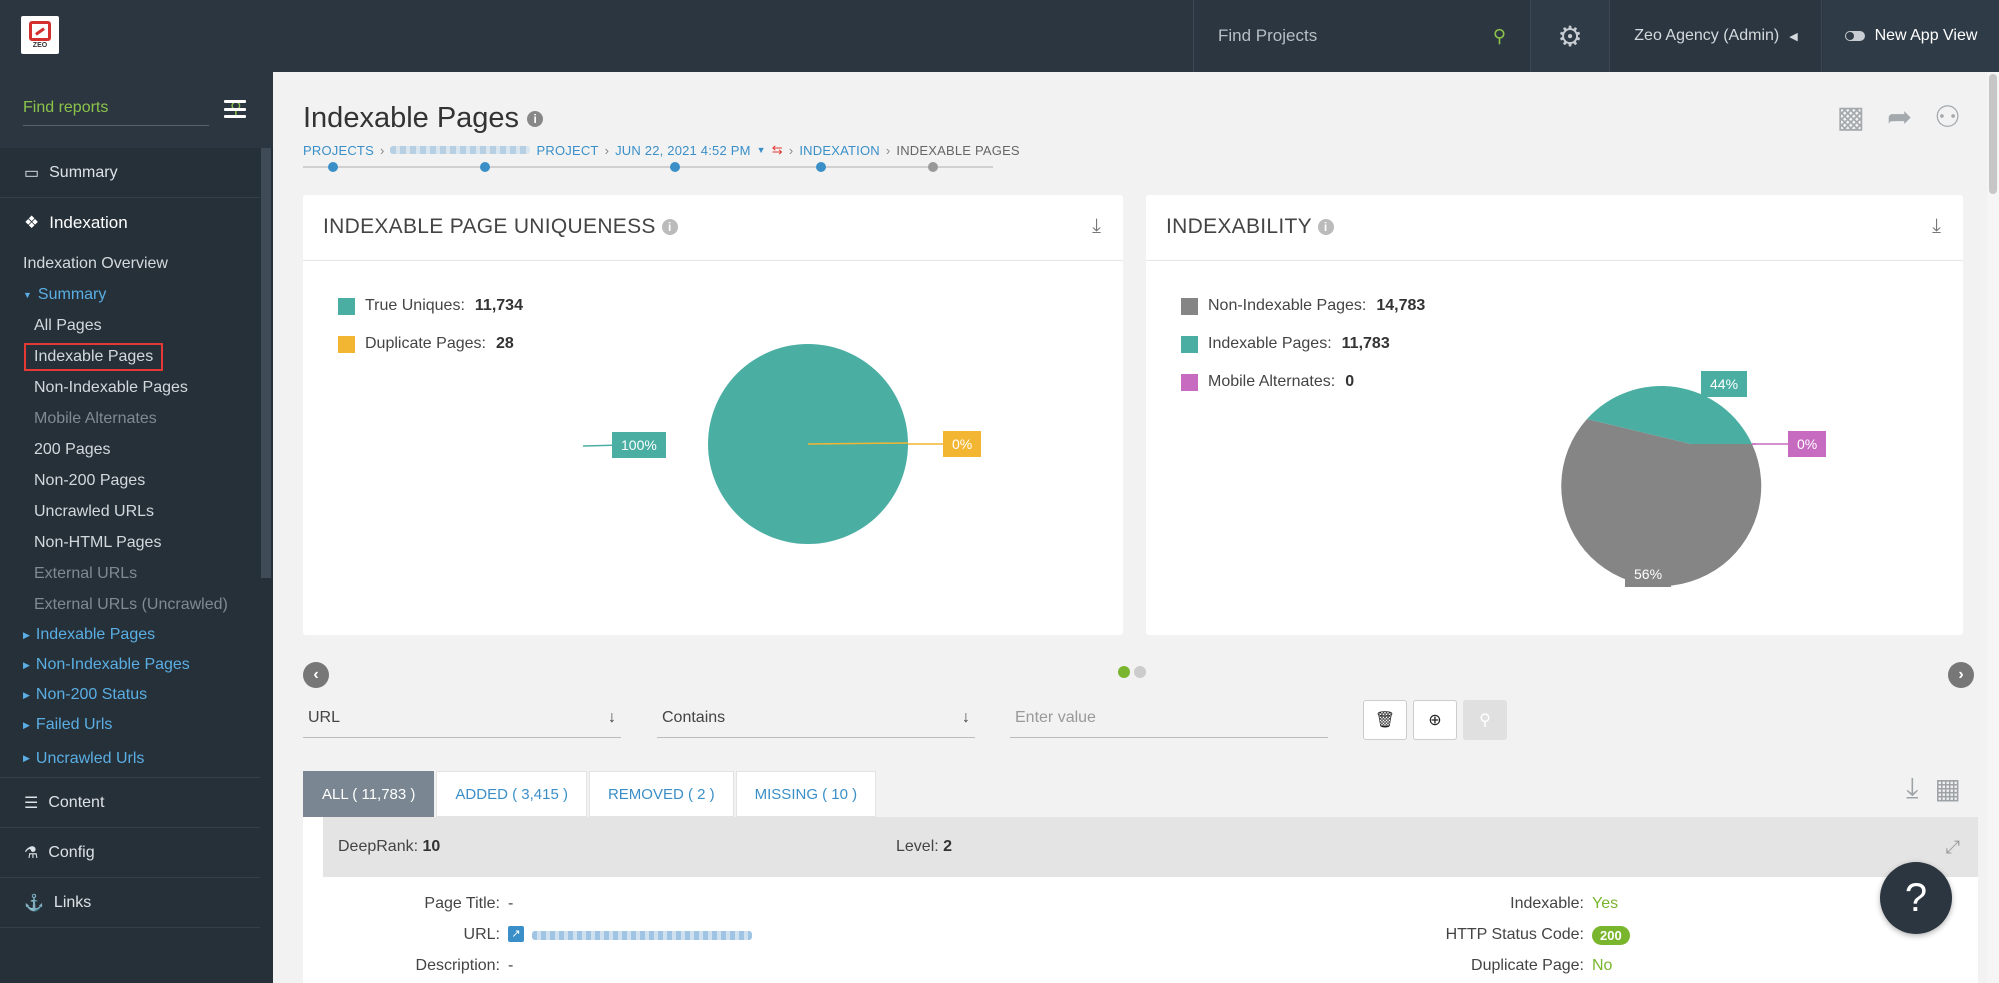 This screenshot has height=983, width=1999. Describe the element at coordinates (130, 803) in the screenshot. I see `sidebar-item-content: ☰ Content` at that location.